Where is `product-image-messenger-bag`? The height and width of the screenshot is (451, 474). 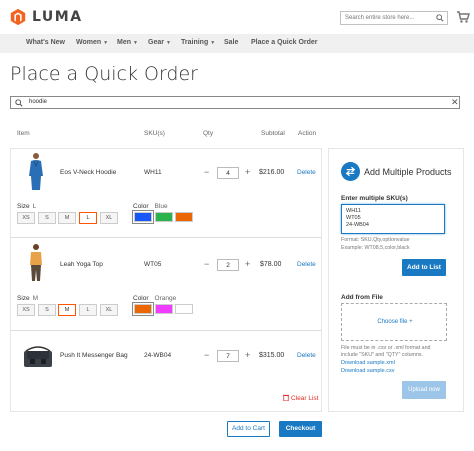 product-image-messenger-bag is located at coordinates (38, 356).